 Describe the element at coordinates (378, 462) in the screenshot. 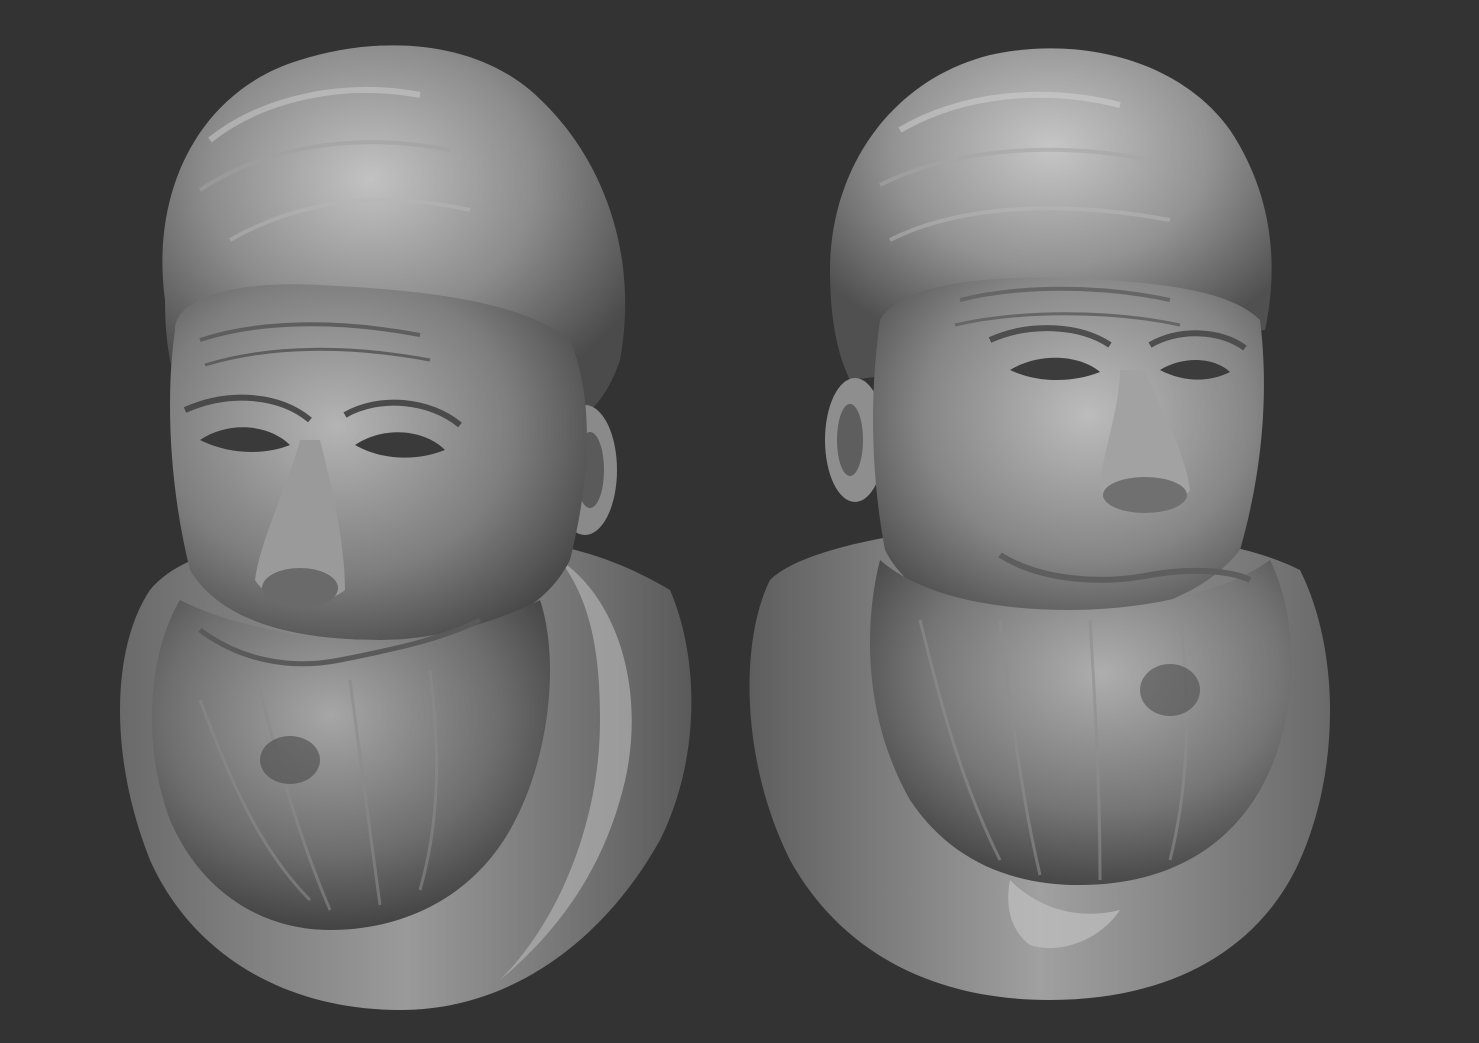

I see `face-left` at that location.